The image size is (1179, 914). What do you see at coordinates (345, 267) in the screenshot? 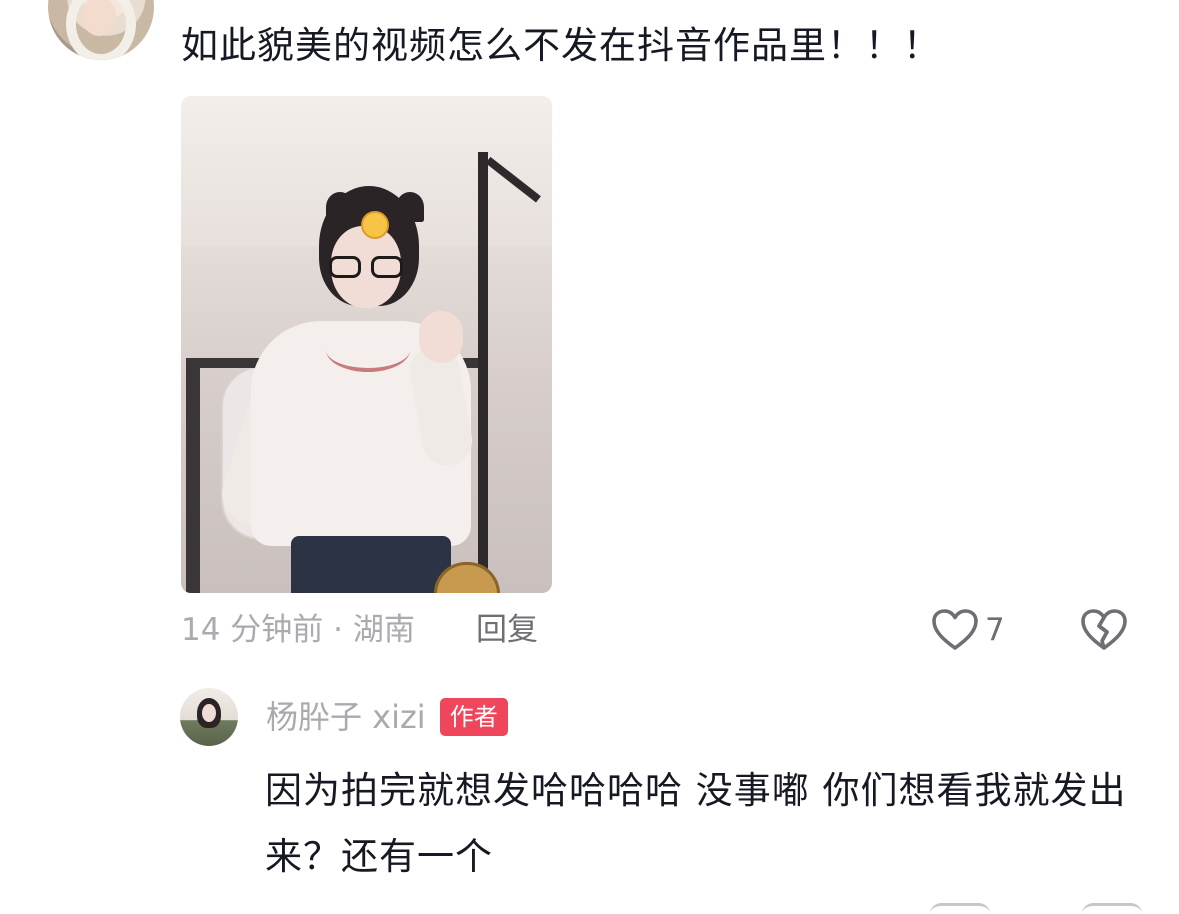
I see `glasses-lens-left` at bounding box center [345, 267].